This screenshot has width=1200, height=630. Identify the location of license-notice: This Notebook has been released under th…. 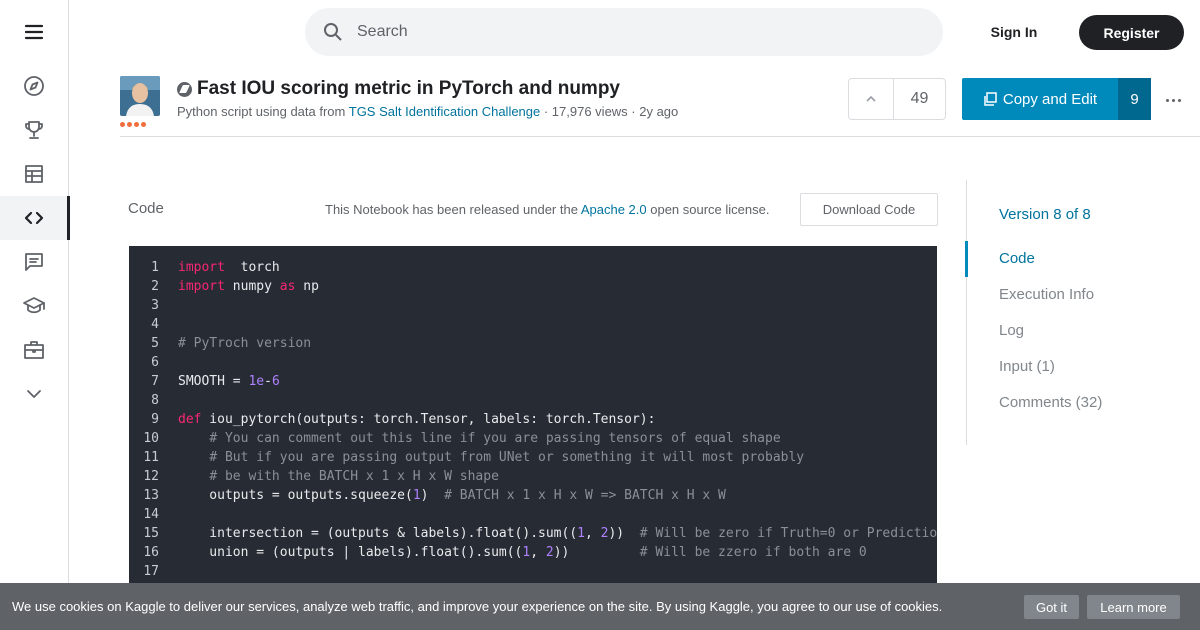
(547, 209).